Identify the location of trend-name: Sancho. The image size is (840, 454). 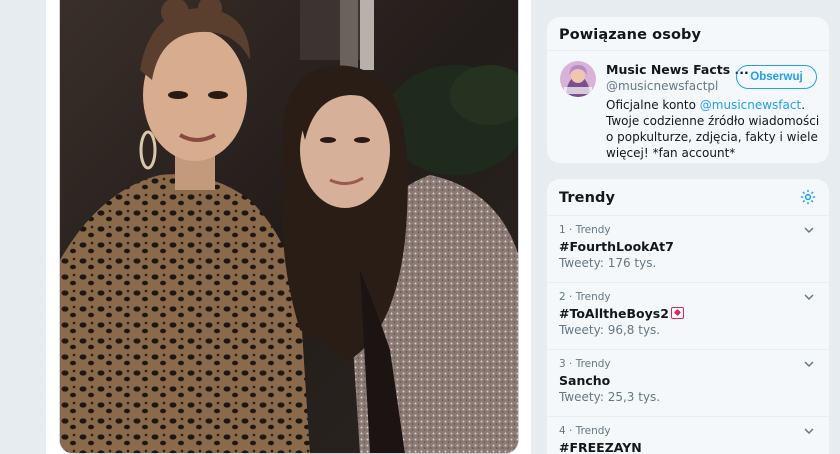
(584, 380).